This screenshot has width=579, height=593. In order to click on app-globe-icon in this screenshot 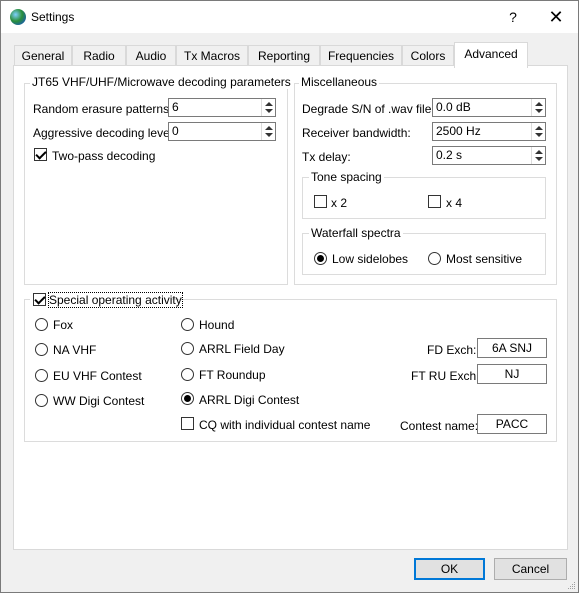, I will do `click(18, 17)`.